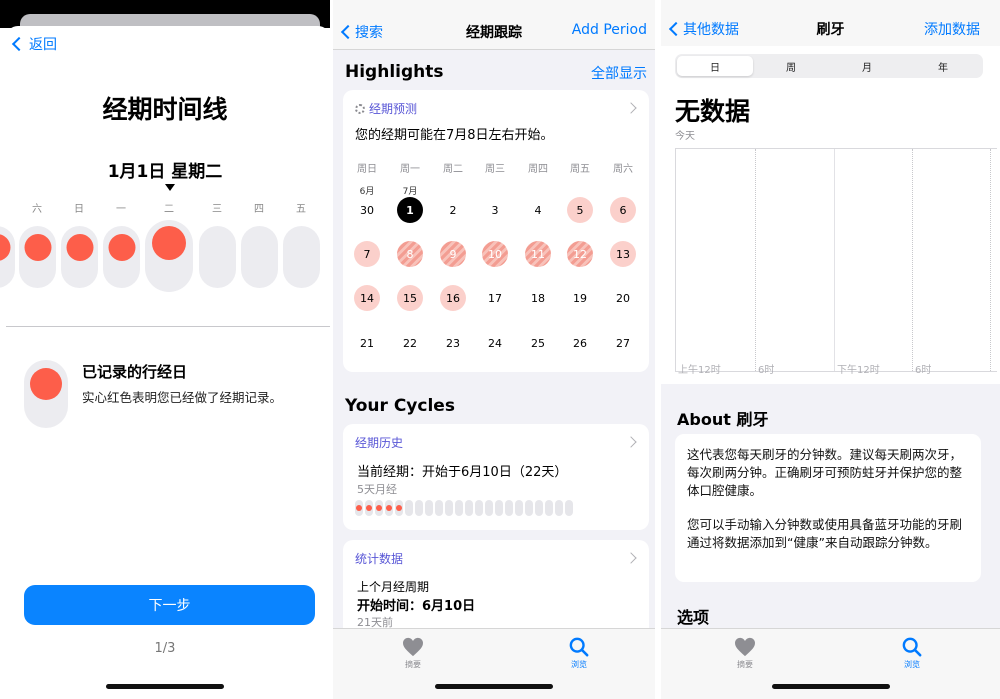  What do you see at coordinates (394, 72) in the screenshot?
I see `highlights-heading: Highlights` at bounding box center [394, 72].